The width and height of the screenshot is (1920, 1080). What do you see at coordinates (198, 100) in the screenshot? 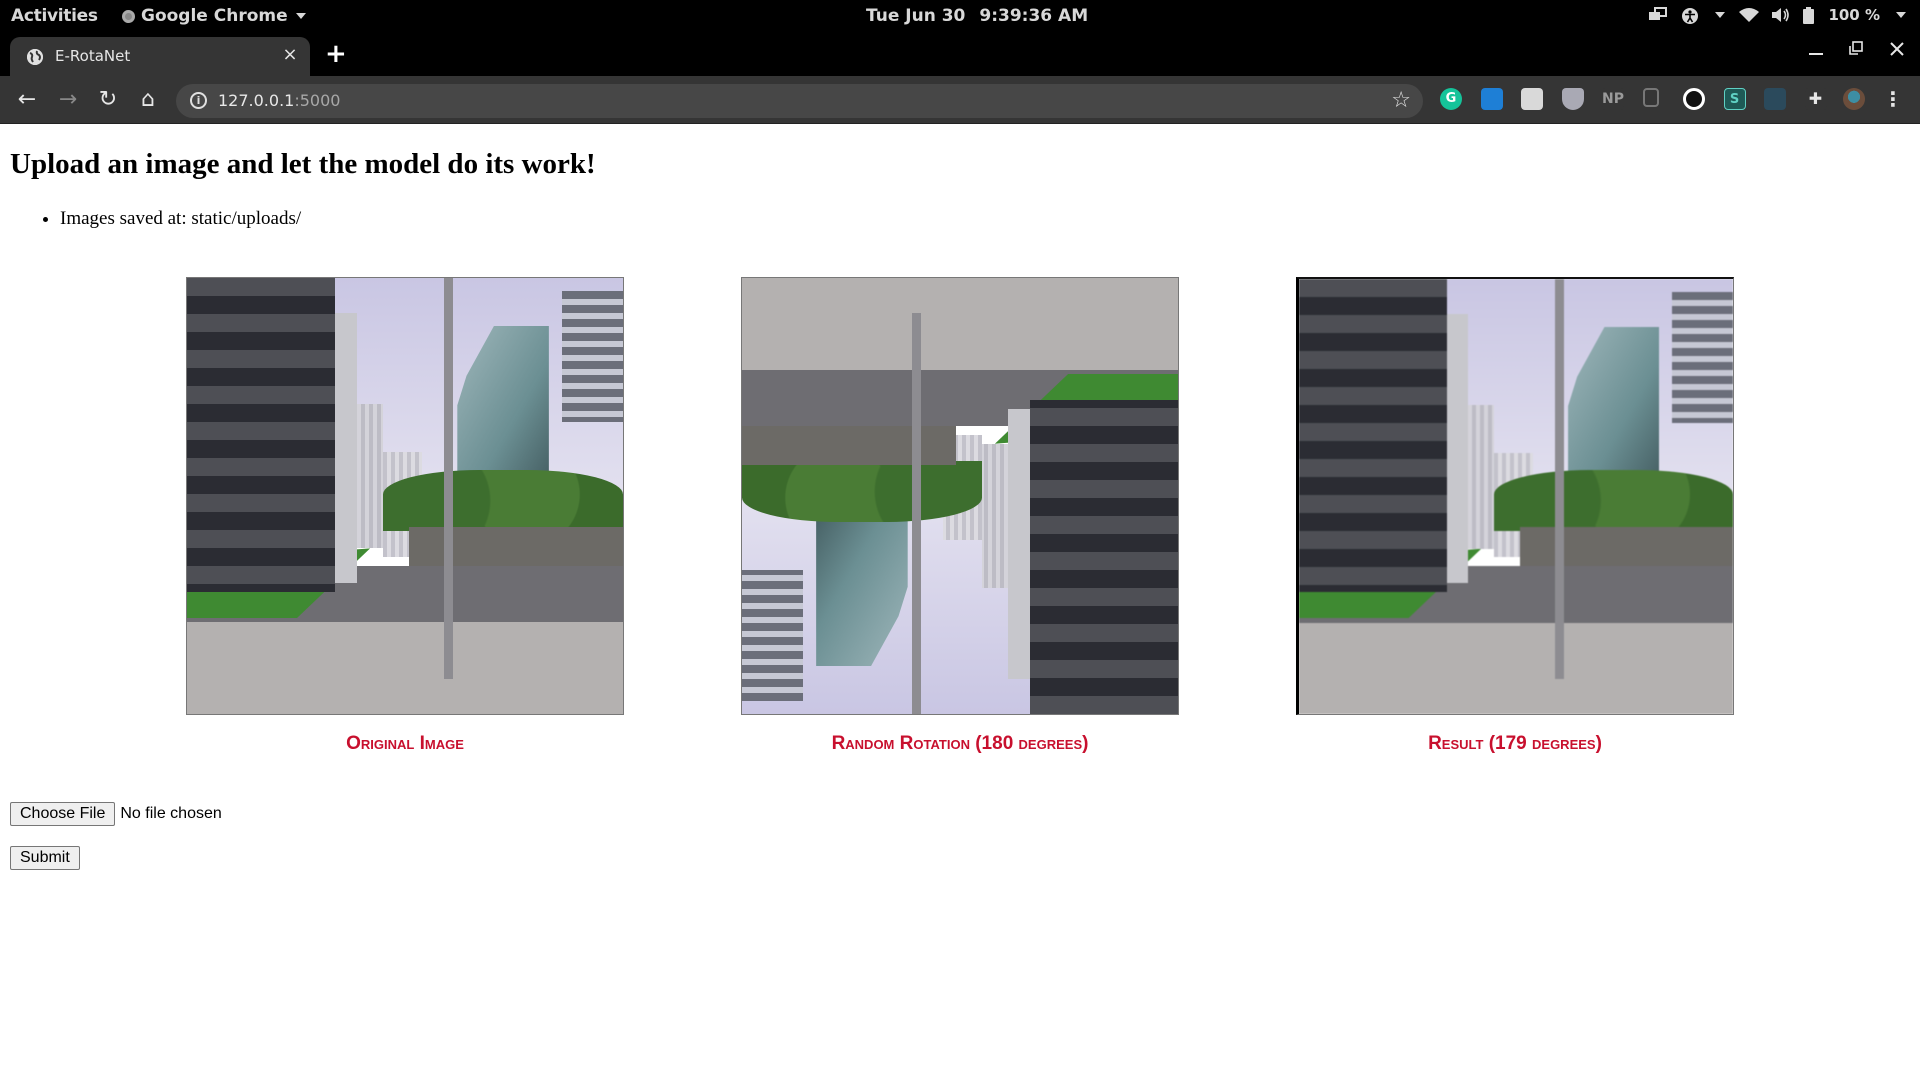
I see `site-info-icon: i` at bounding box center [198, 100].